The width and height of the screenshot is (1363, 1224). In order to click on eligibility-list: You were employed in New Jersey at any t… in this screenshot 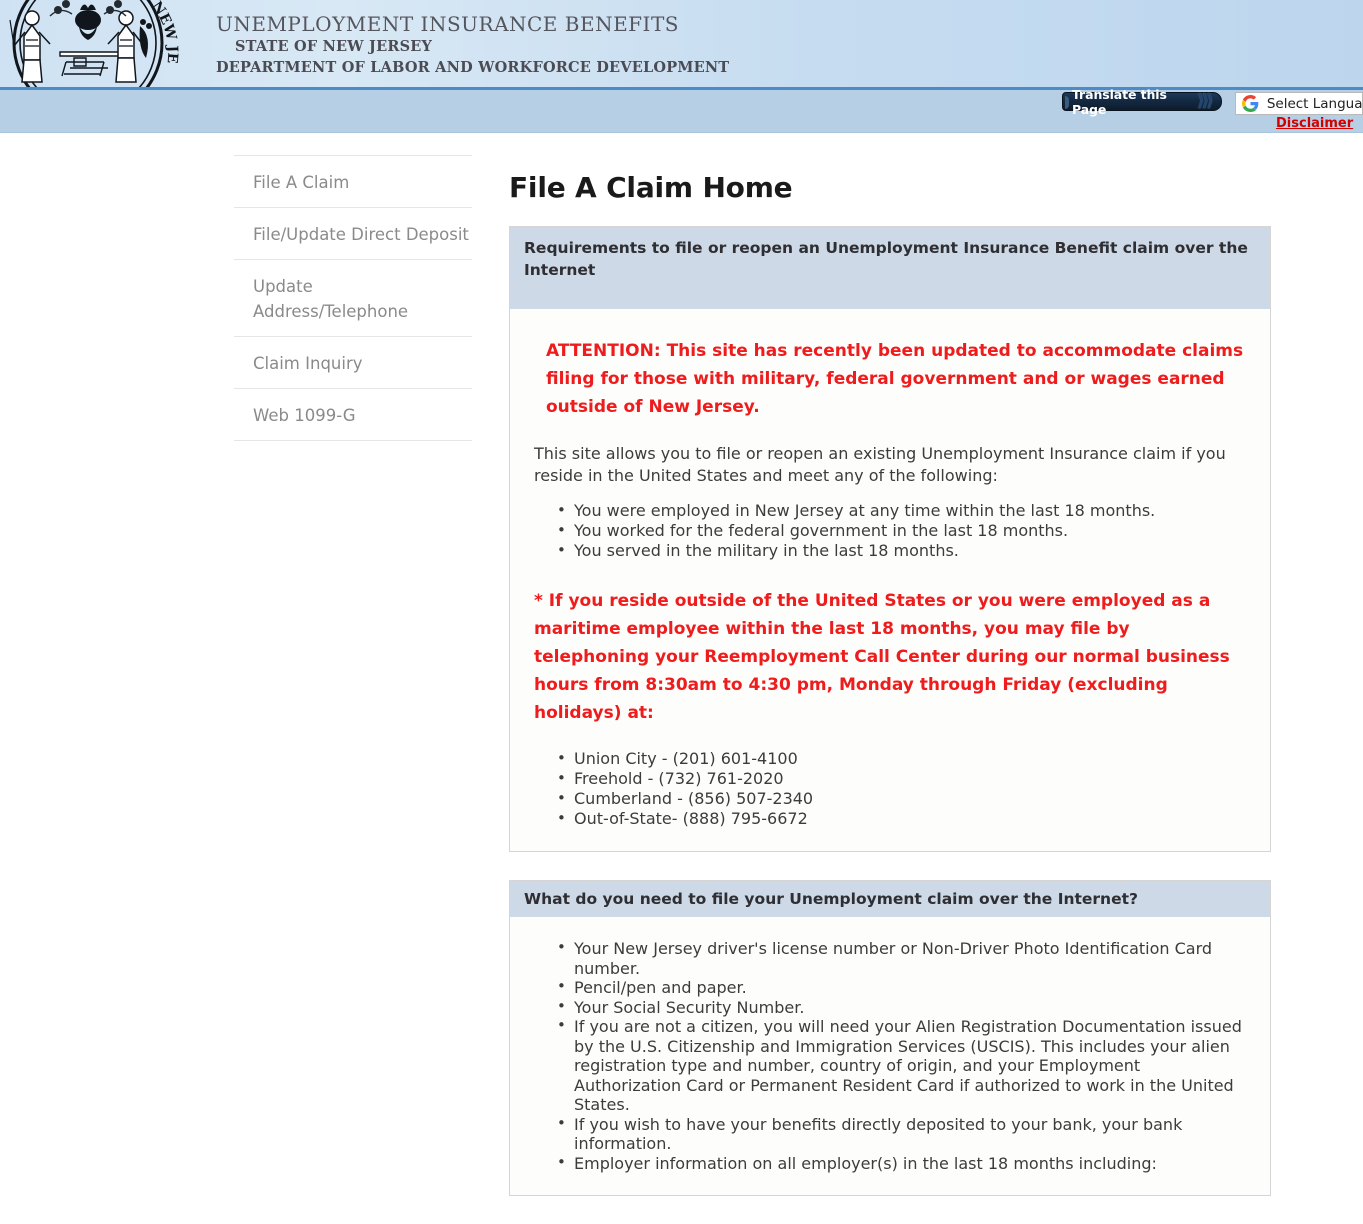, I will do `click(892, 530)`.